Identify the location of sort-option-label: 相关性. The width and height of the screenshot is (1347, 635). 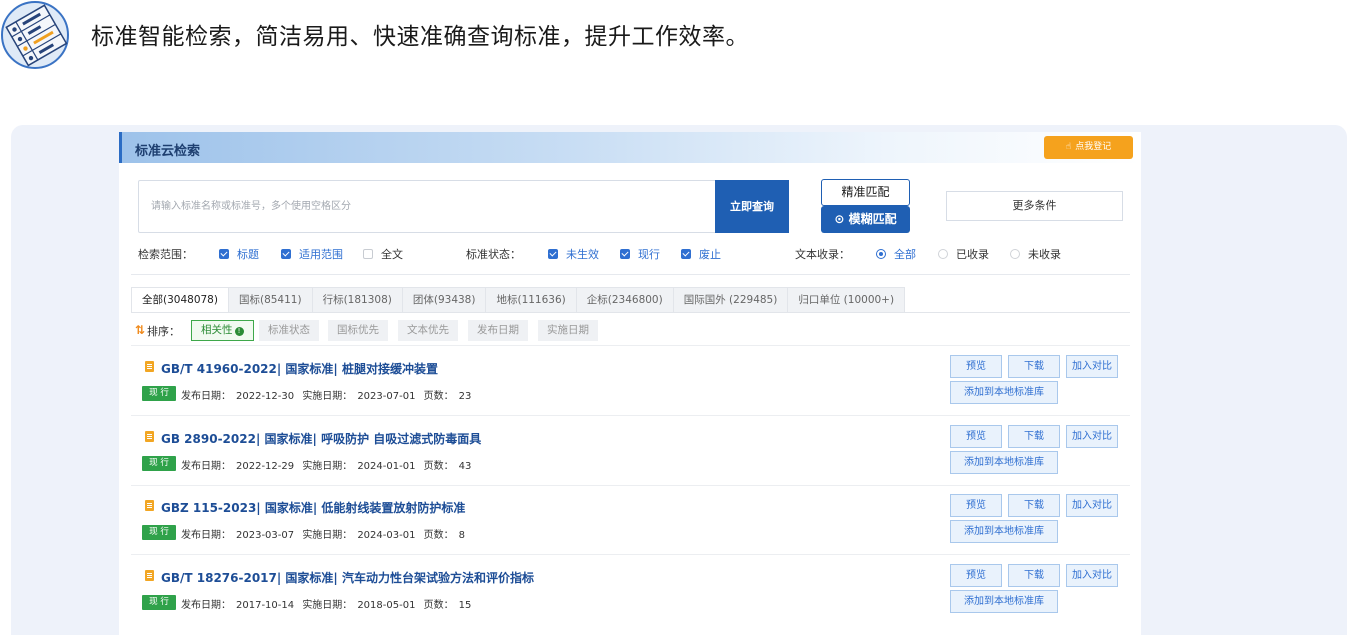
(217, 330).